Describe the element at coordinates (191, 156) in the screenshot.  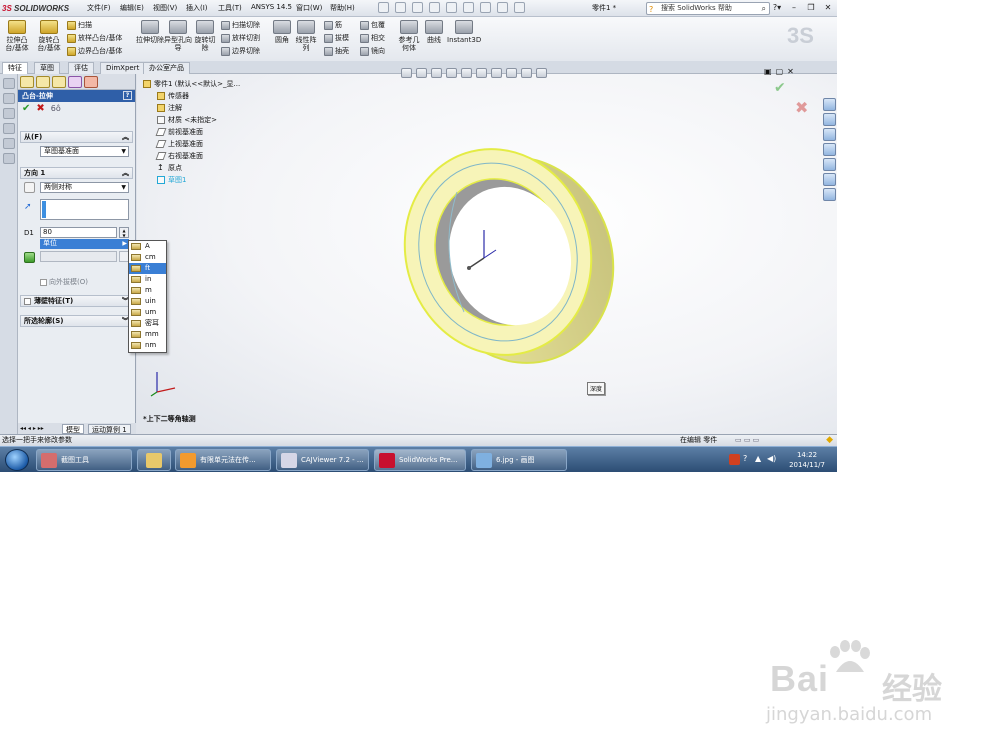
I see `tree-item-right-plane: 右视基准面` at that location.